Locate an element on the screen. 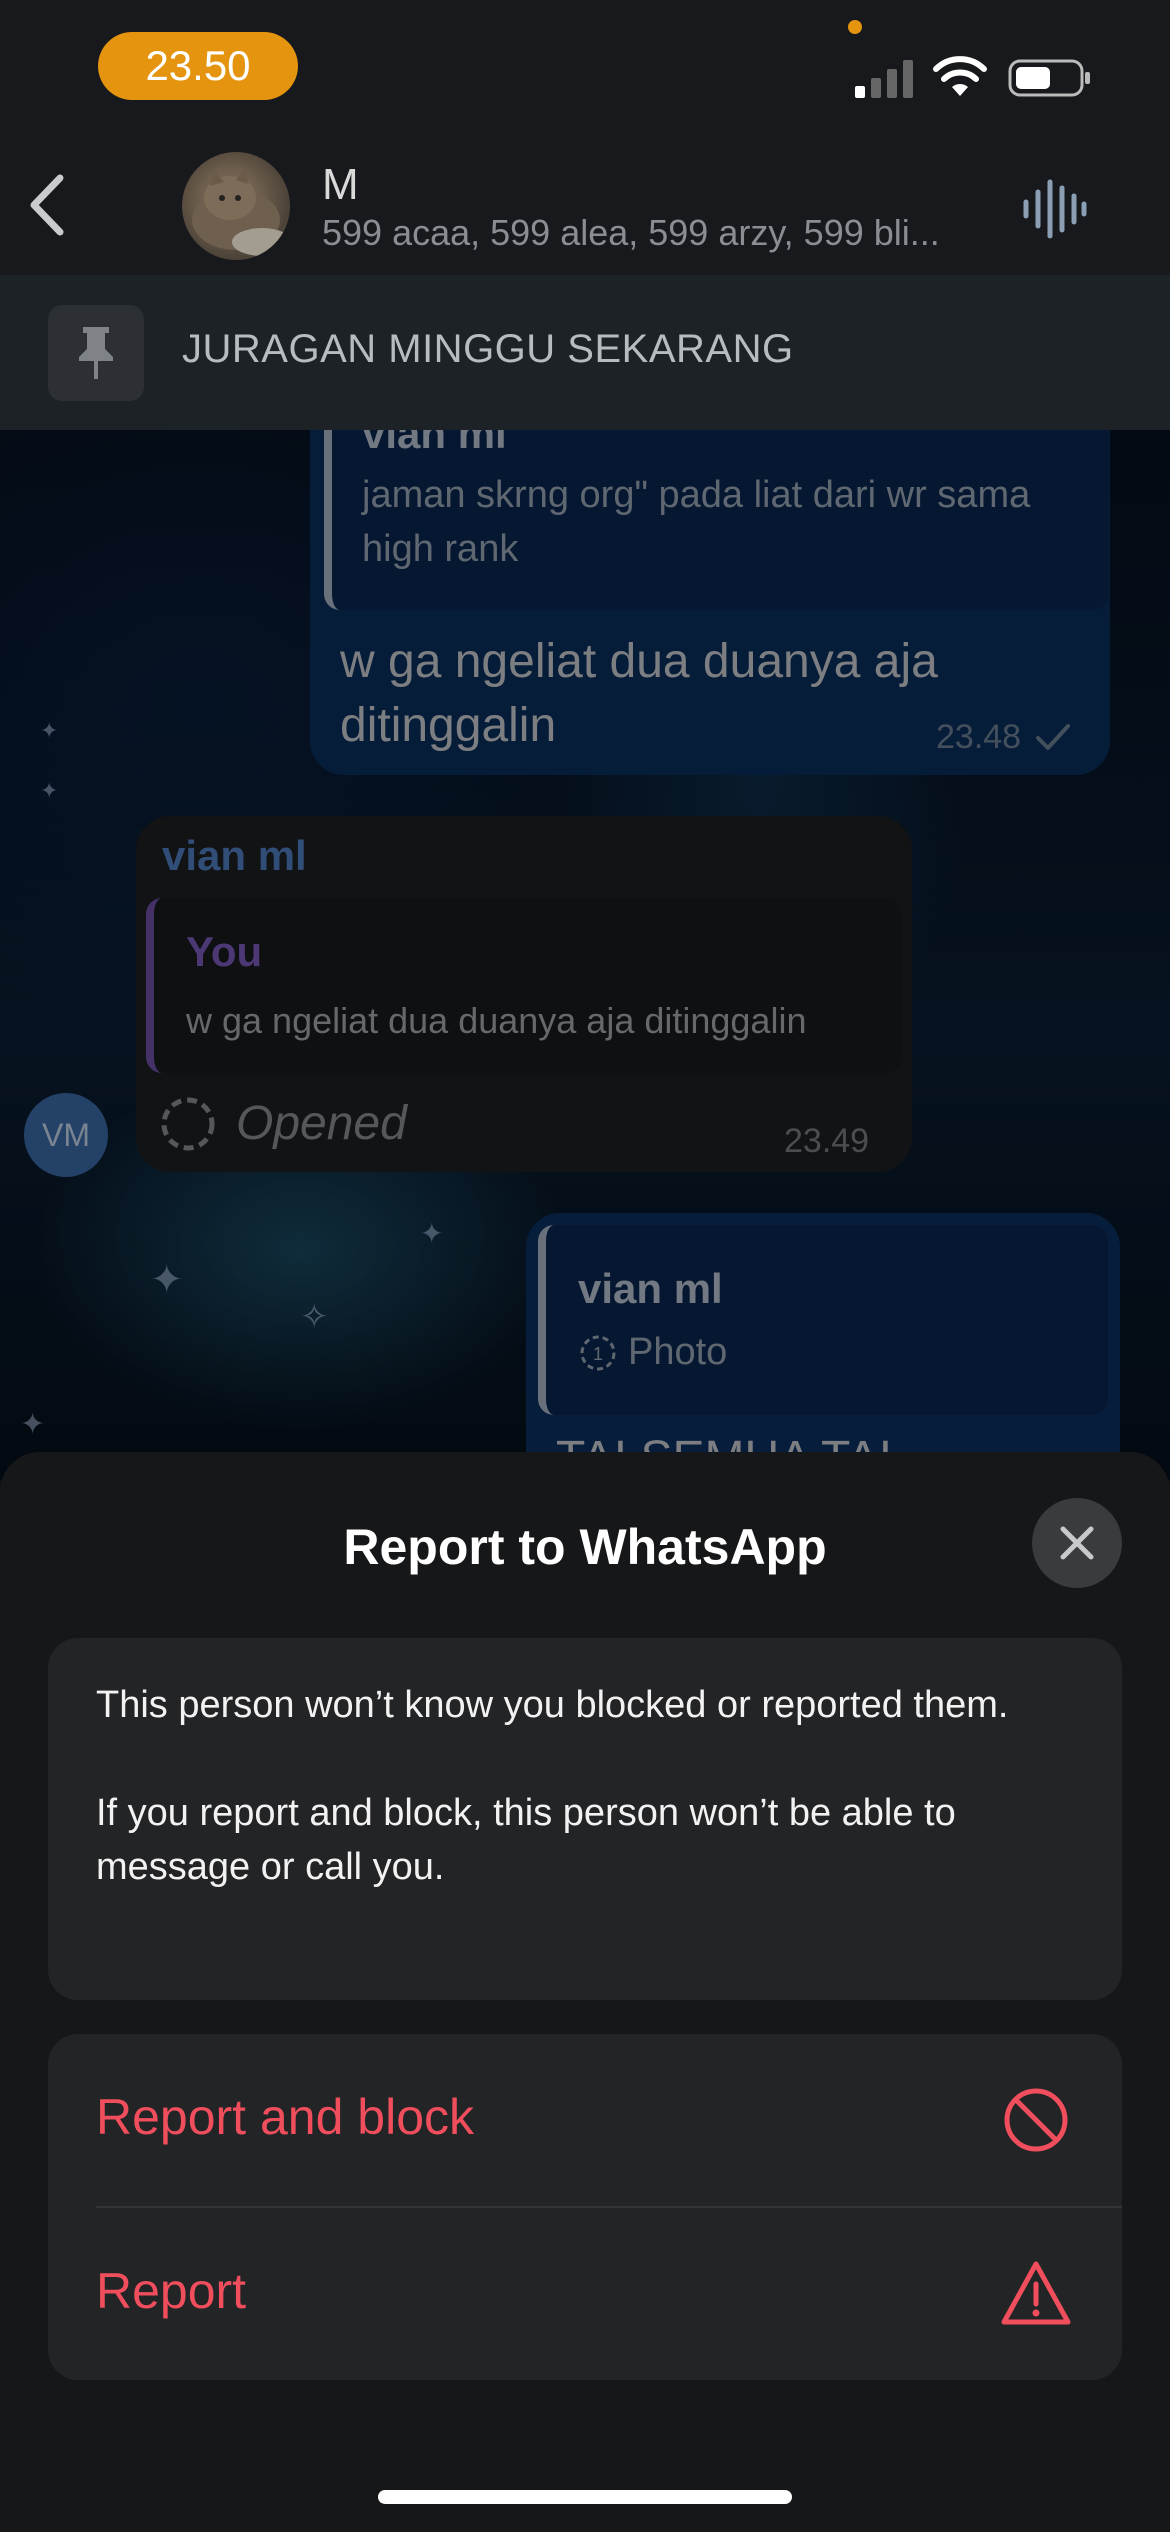 The width and height of the screenshot is (1170, 2532). voice-chat-waveform-icon is located at coordinates (1055, 209).